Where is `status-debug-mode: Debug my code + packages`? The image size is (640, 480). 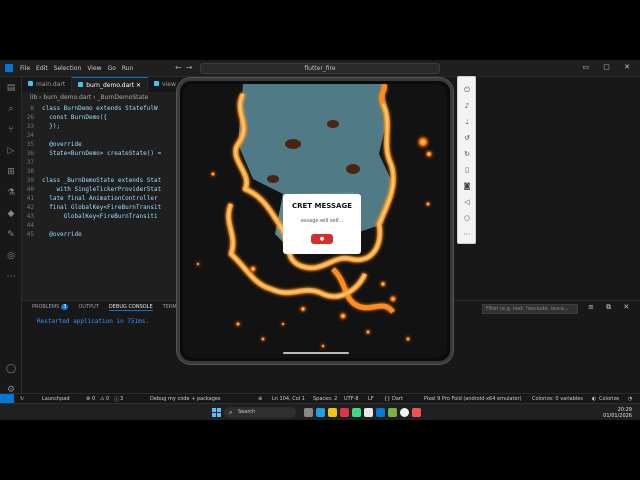 status-debug-mode: Debug my code + packages is located at coordinates (185, 399).